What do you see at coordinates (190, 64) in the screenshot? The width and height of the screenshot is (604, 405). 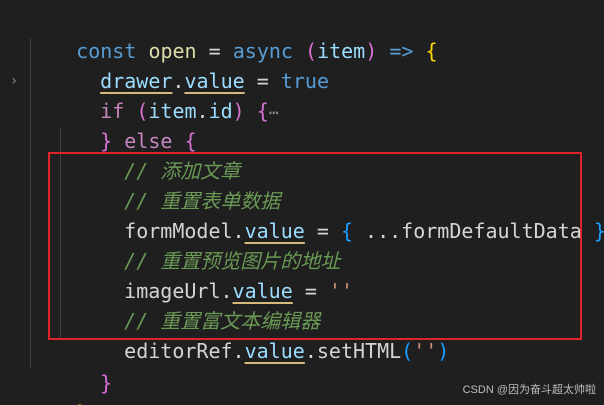 I see `code-line-2: drawer.value = true` at bounding box center [190, 64].